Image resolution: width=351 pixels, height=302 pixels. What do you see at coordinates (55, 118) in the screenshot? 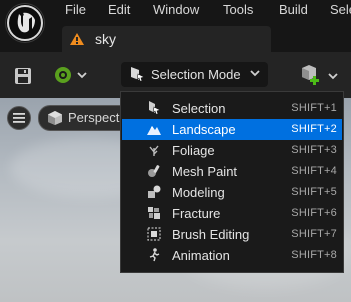
I see `perspective-cube-icon` at bounding box center [55, 118].